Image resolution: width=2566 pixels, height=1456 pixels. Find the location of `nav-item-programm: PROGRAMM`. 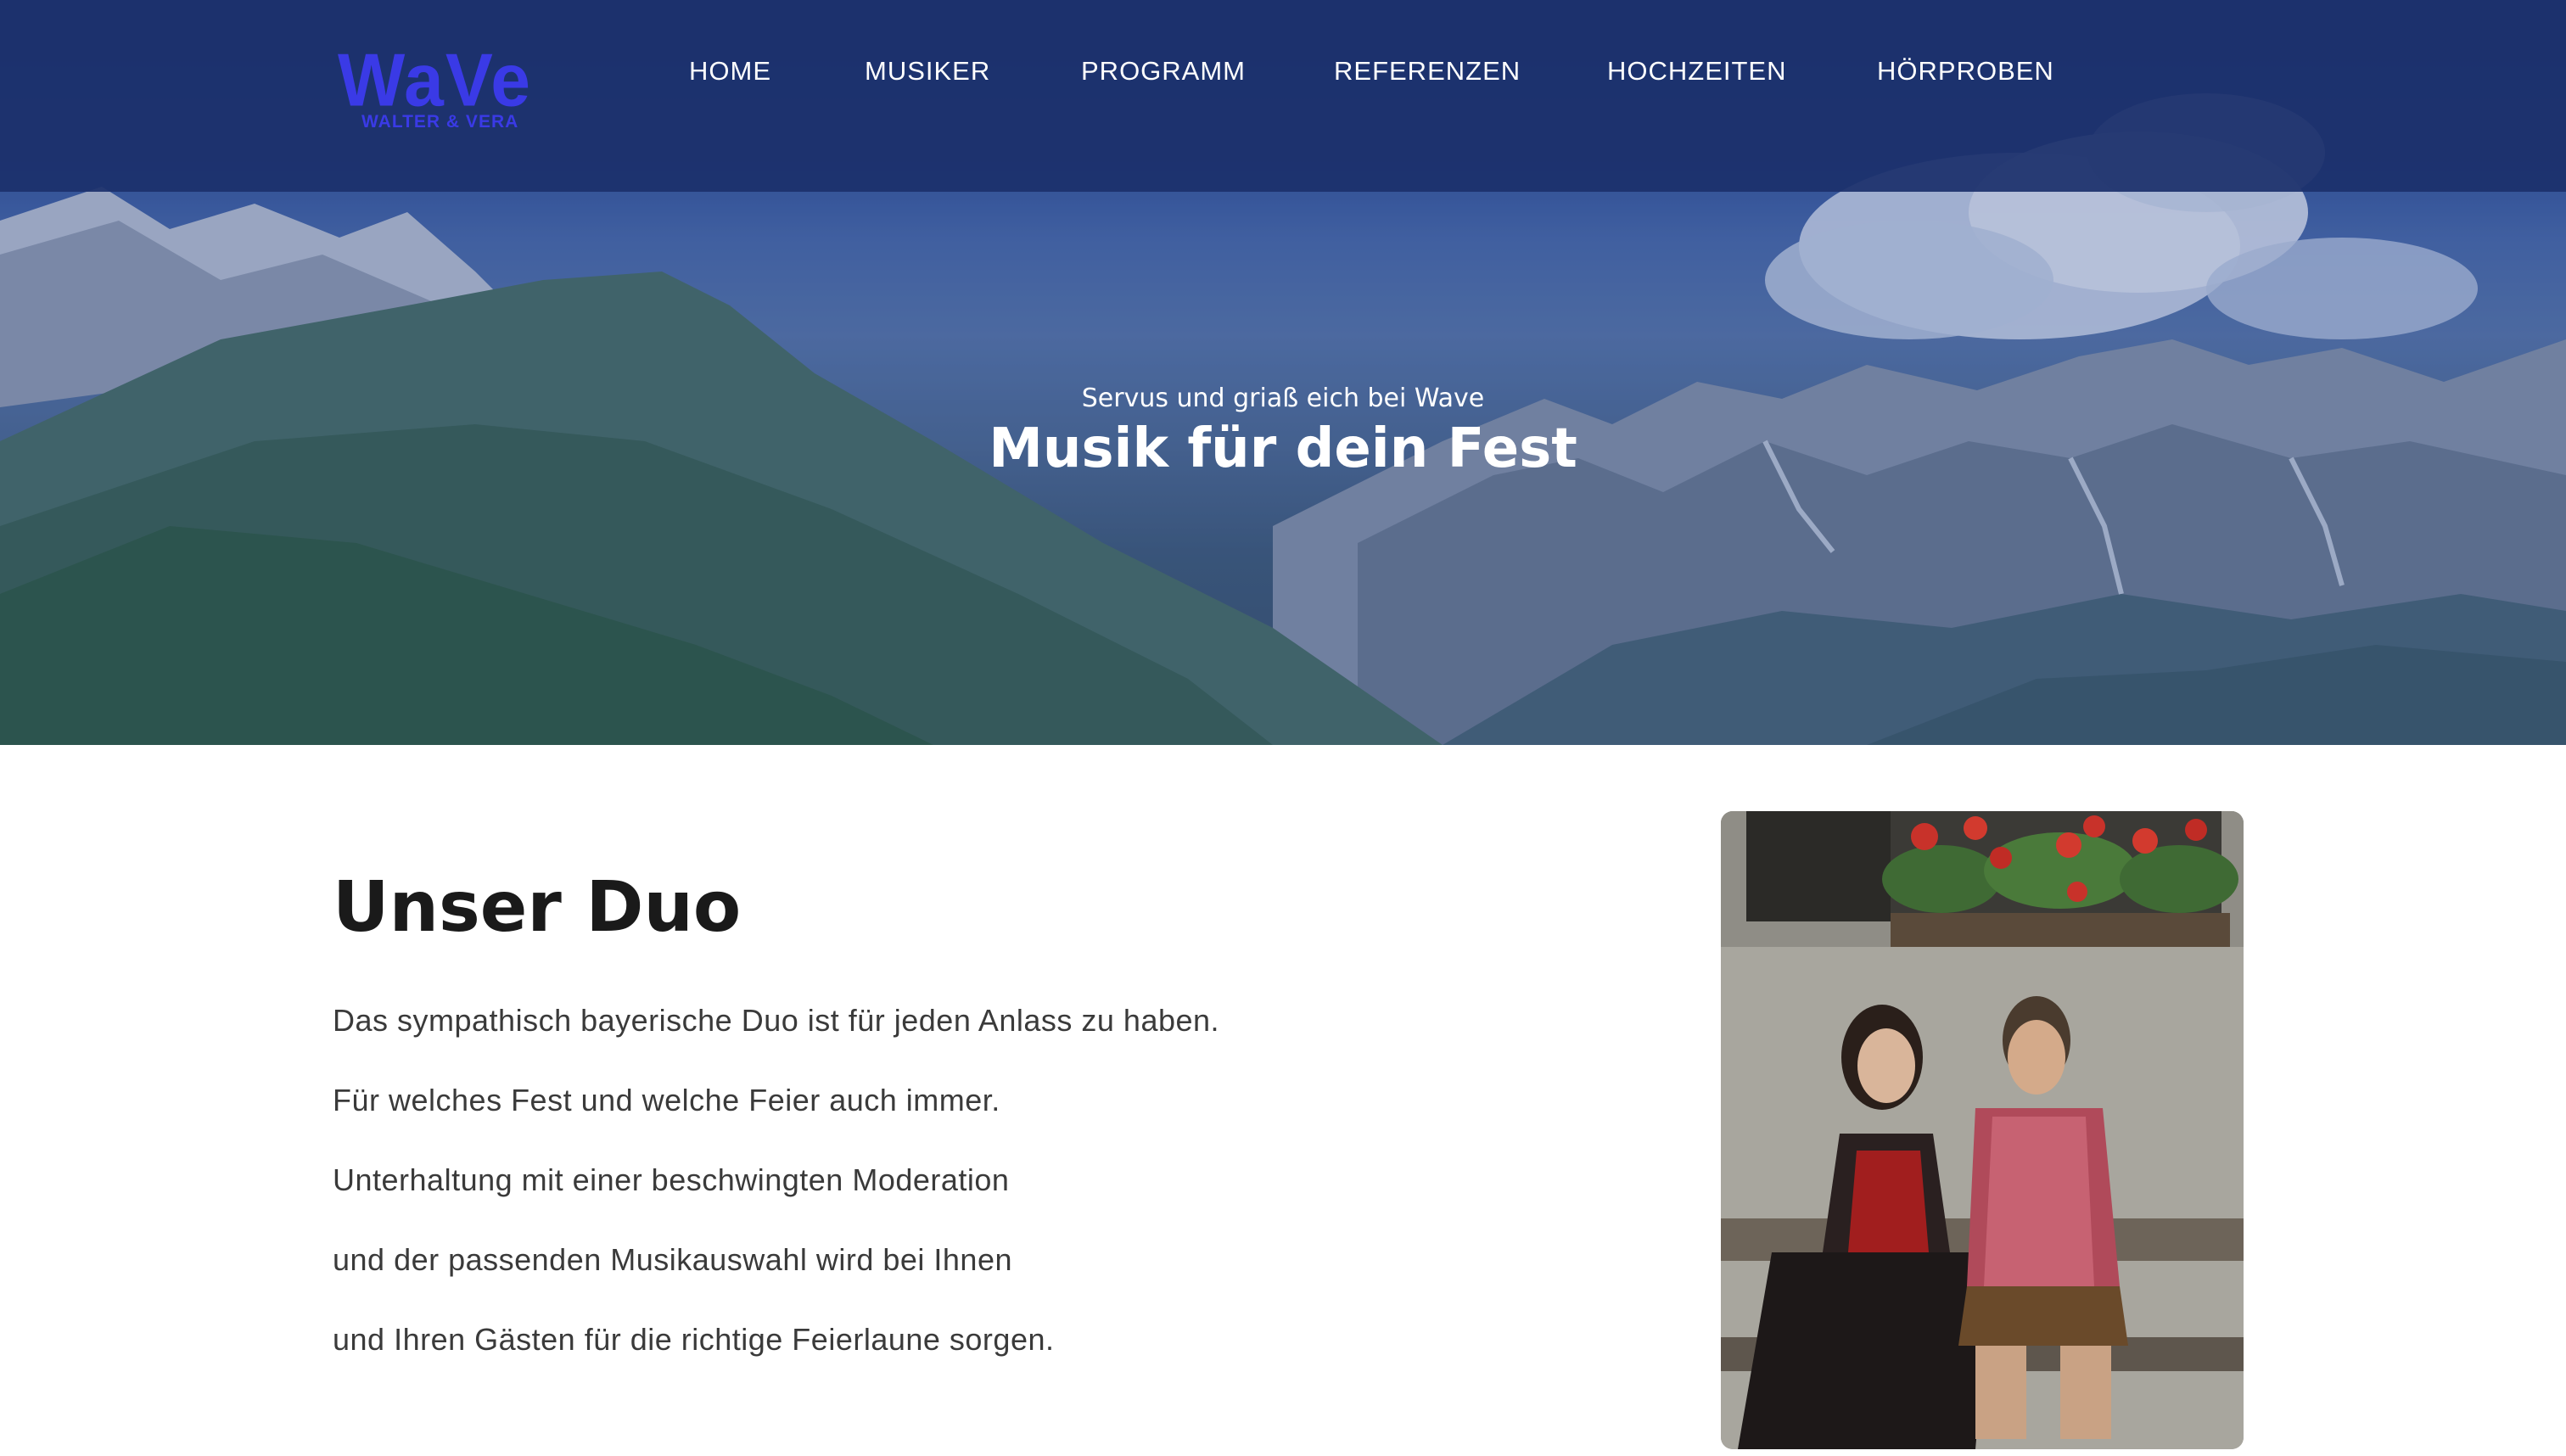

nav-item-programm: PROGRAMM is located at coordinates (1163, 71).